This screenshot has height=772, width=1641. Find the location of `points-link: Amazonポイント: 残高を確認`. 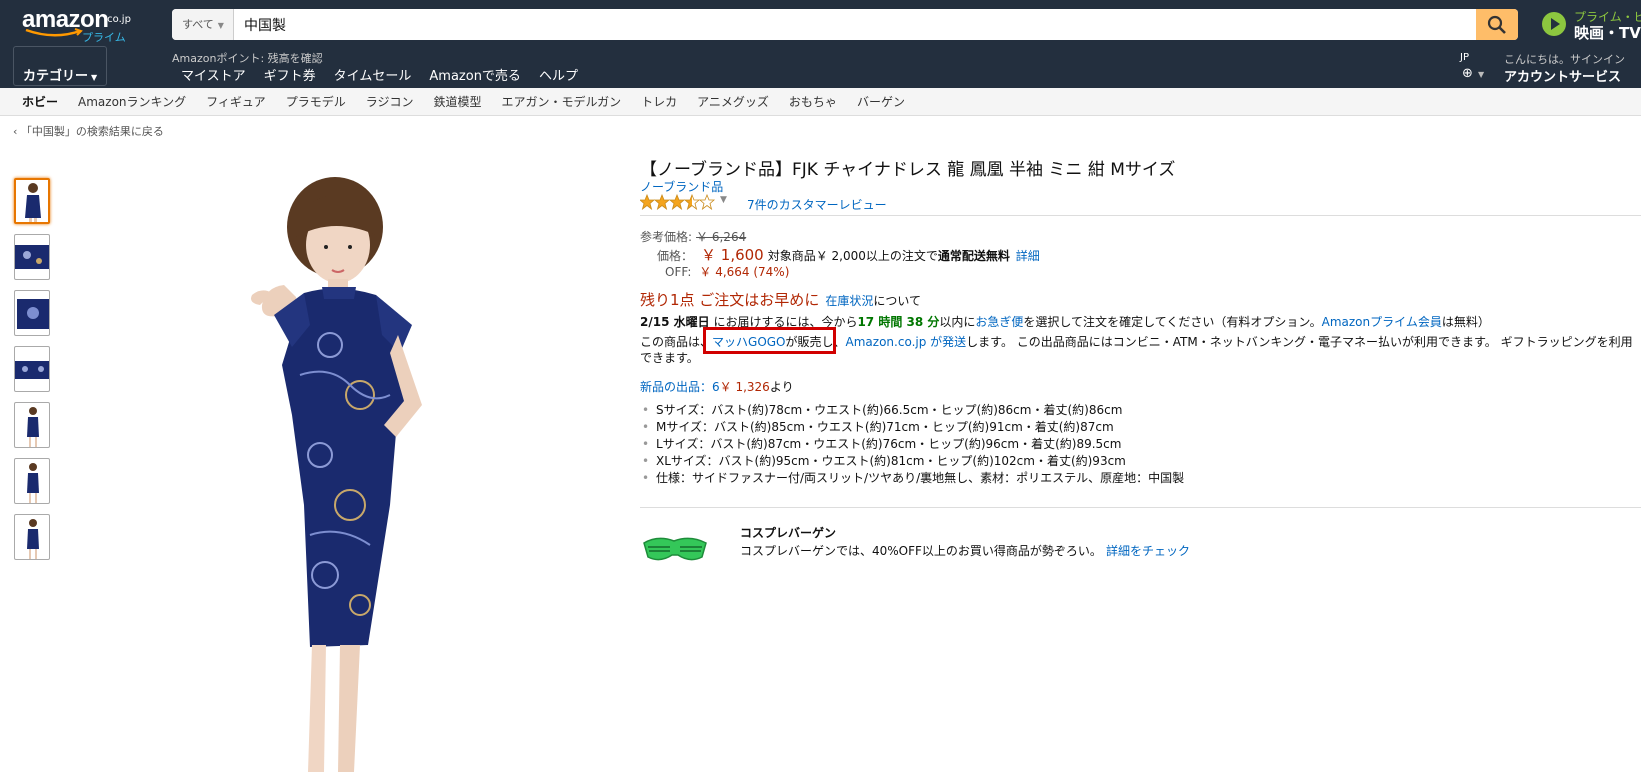

points-link: Amazonポイント: 残高を確認 is located at coordinates (247, 58).